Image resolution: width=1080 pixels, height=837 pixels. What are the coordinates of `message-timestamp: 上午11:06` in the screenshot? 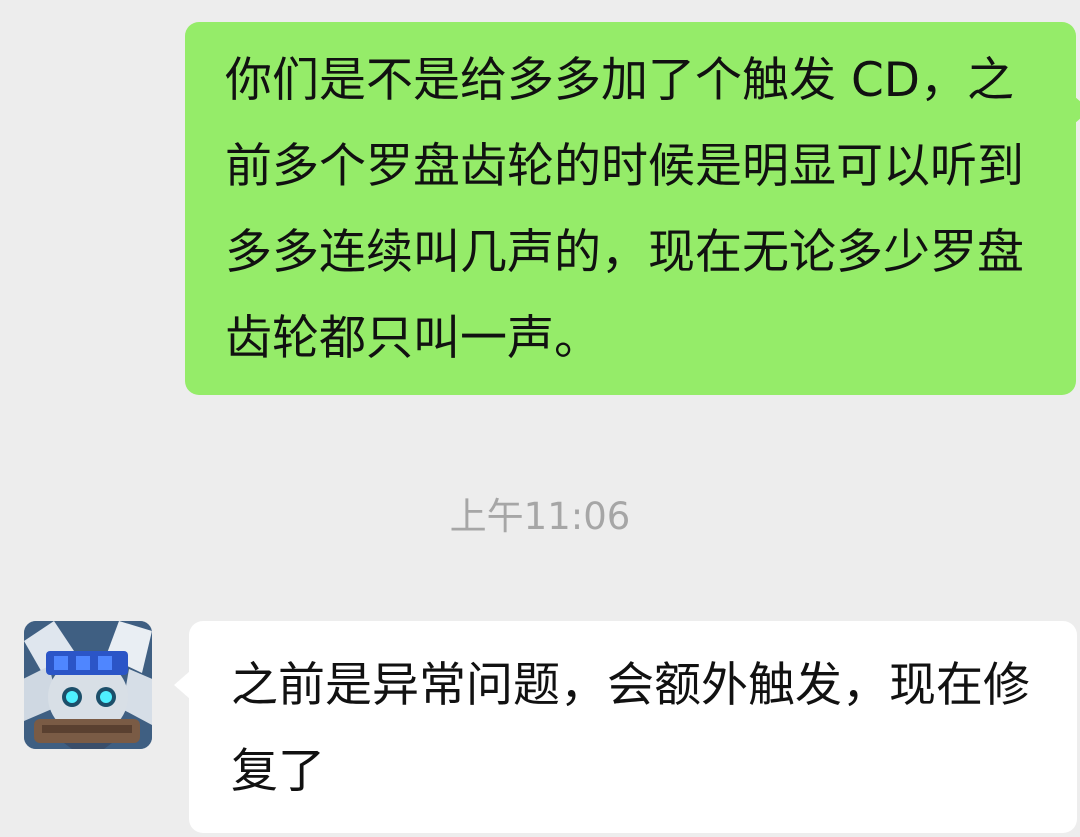 It's located at (540, 516).